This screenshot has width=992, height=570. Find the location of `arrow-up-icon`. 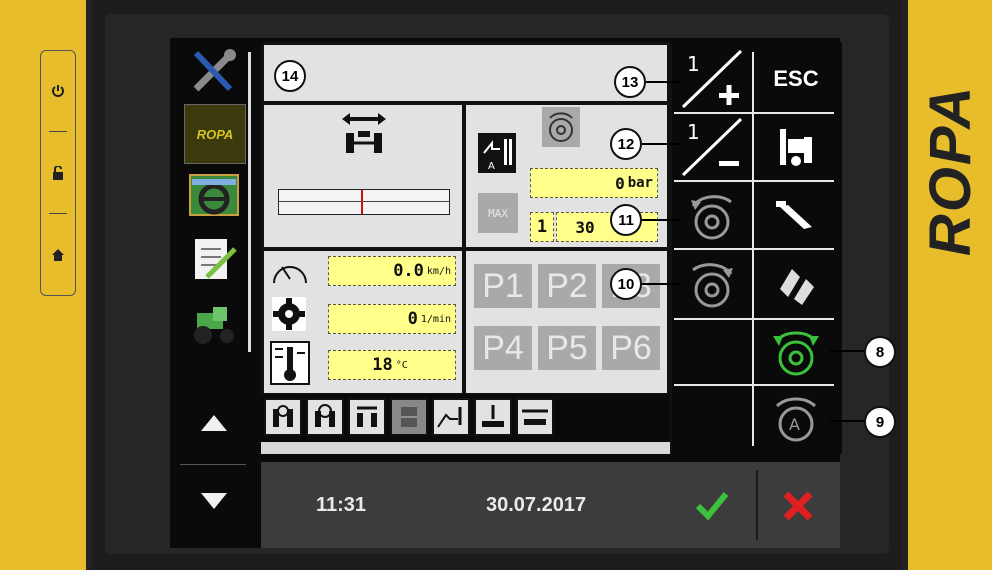

arrow-up-icon is located at coordinates (214, 423).